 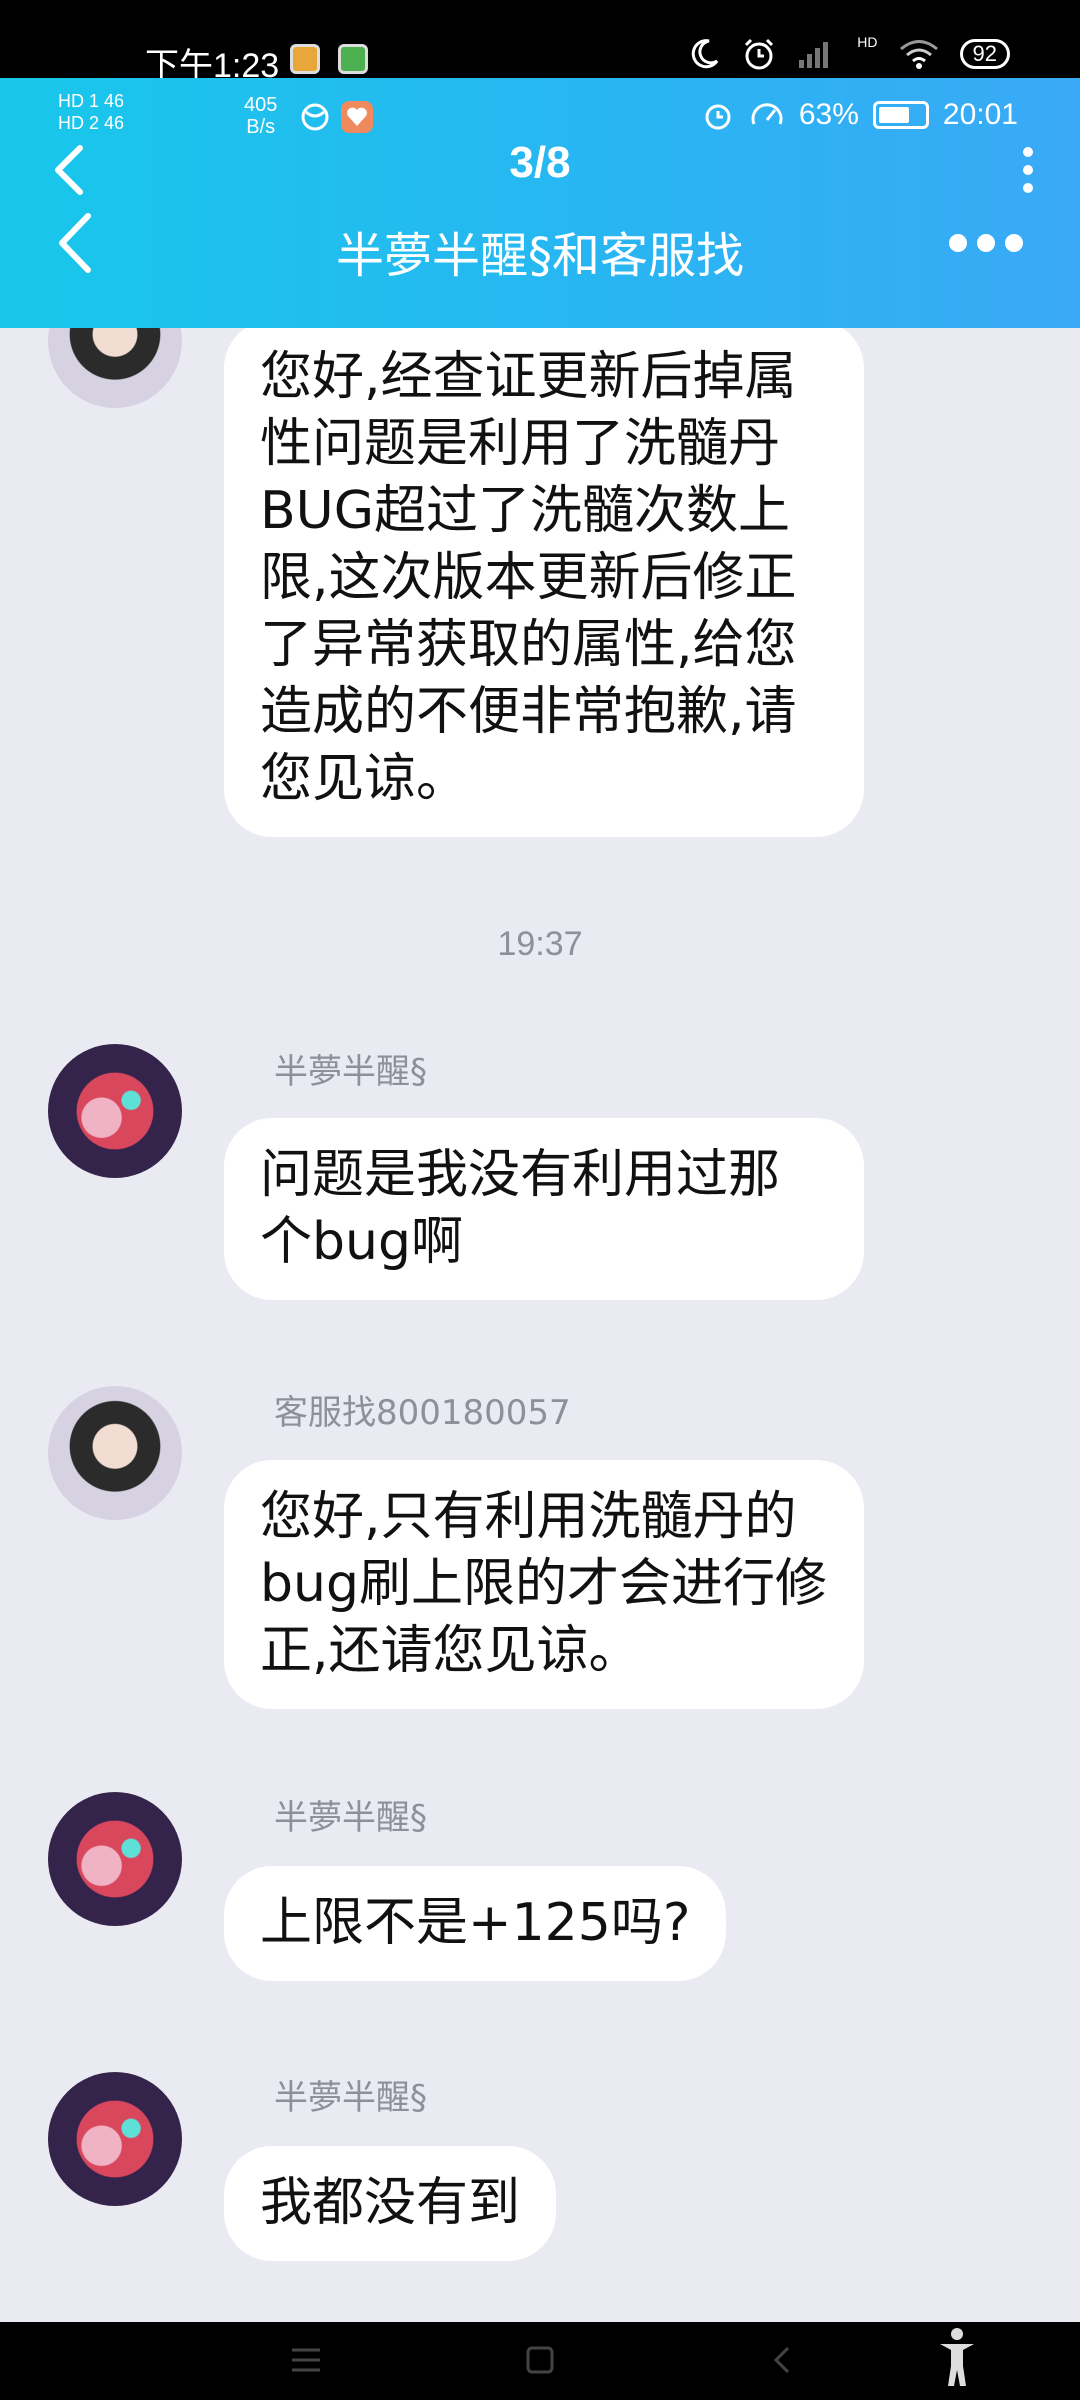 What do you see at coordinates (782, 2360) in the screenshot?
I see `back-icon` at bounding box center [782, 2360].